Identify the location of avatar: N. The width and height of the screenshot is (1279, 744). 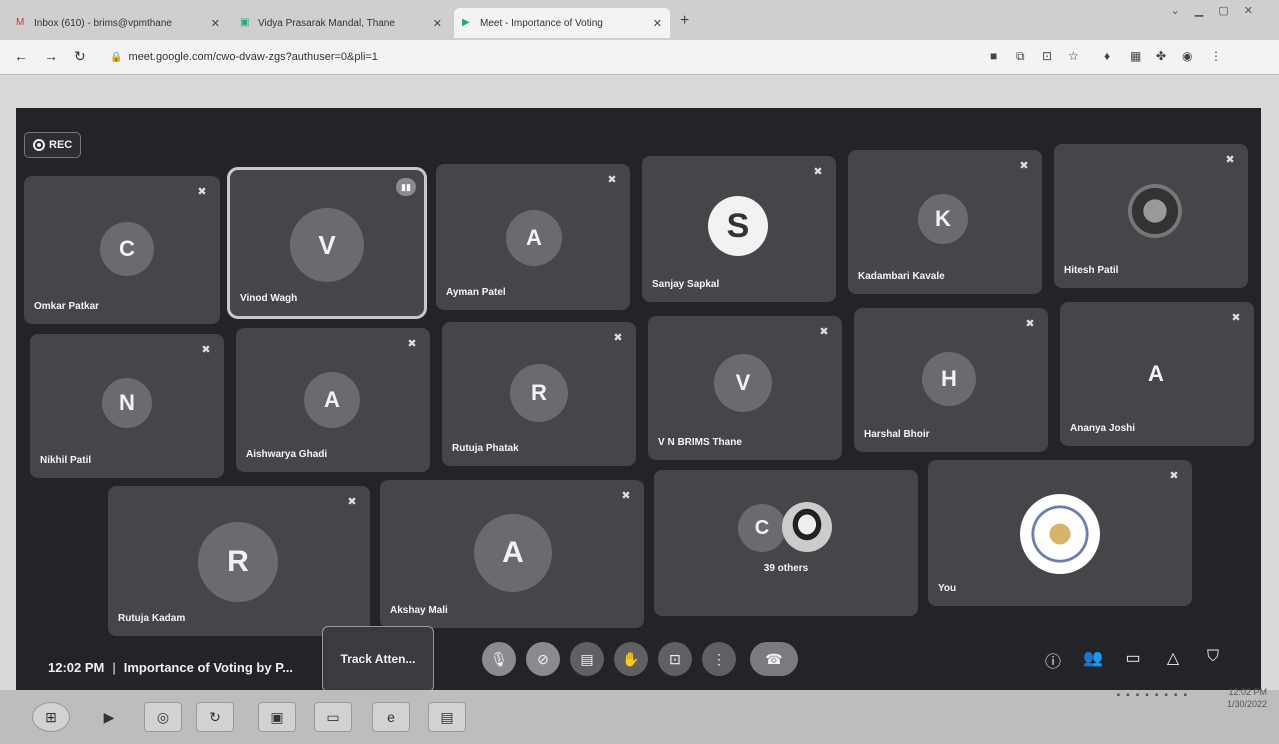
(127, 403).